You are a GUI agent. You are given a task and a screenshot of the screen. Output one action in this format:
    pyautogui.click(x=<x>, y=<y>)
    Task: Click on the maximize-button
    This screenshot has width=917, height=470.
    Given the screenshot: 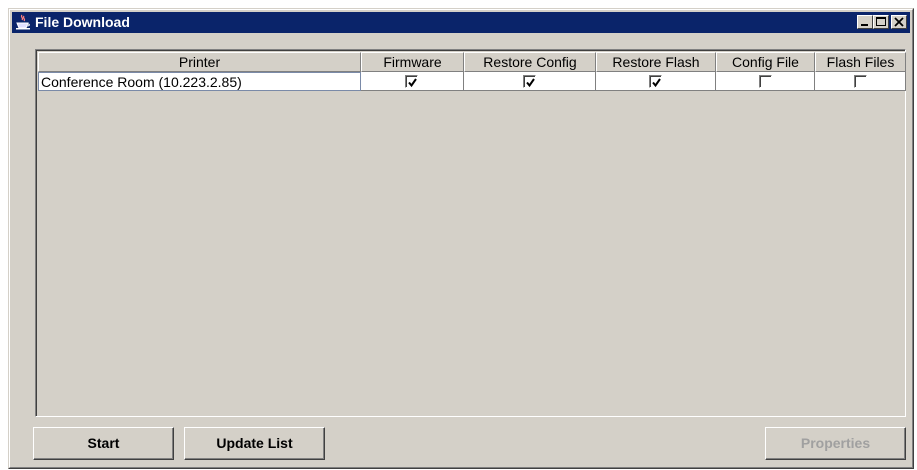 What is the action you would take?
    pyautogui.click(x=881, y=22)
    